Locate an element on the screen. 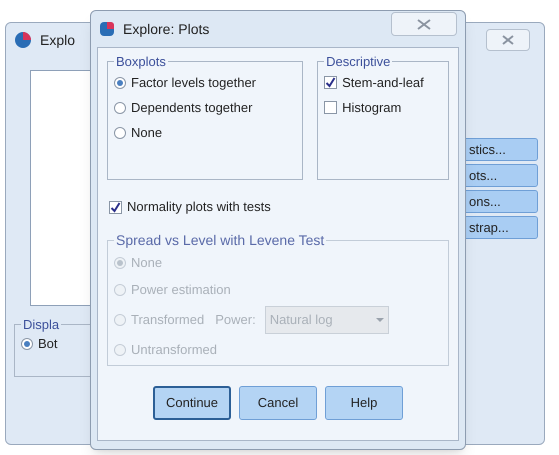  dialog-button: Cancel is located at coordinates (278, 403).